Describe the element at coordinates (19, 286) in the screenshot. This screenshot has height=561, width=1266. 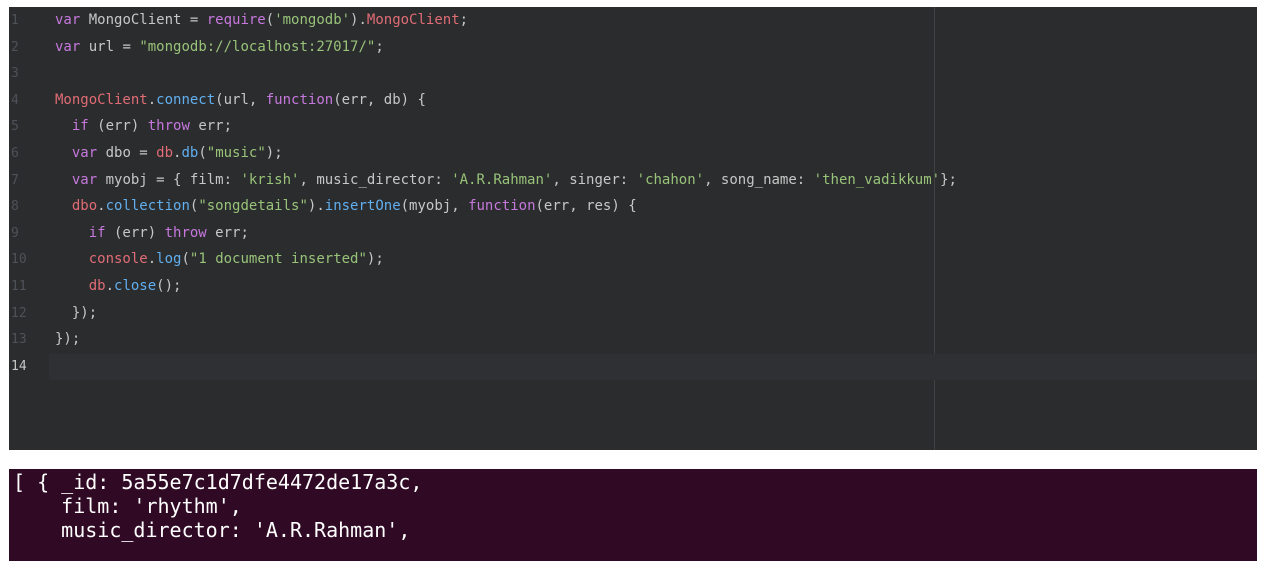
I see `line-number: 11` at that location.